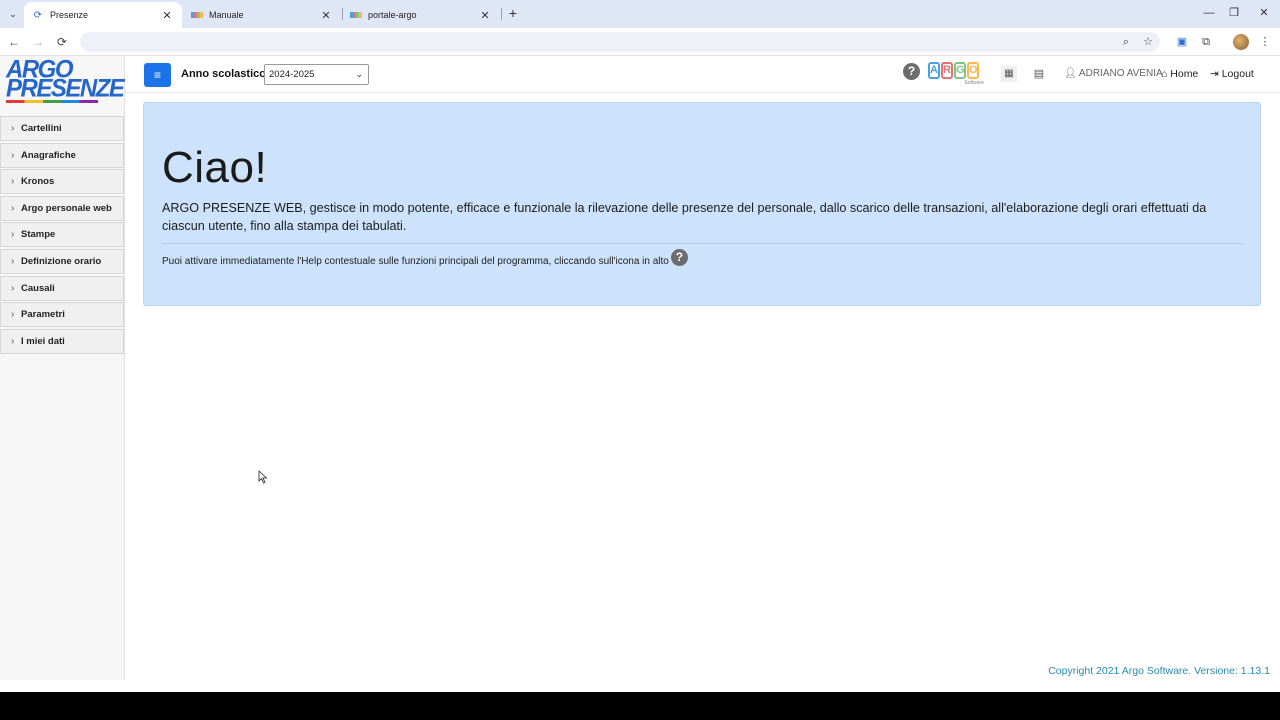 This screenshot has height=720, width=1280. I want to click on user-icon: 👤︎, so click(1071, 73).